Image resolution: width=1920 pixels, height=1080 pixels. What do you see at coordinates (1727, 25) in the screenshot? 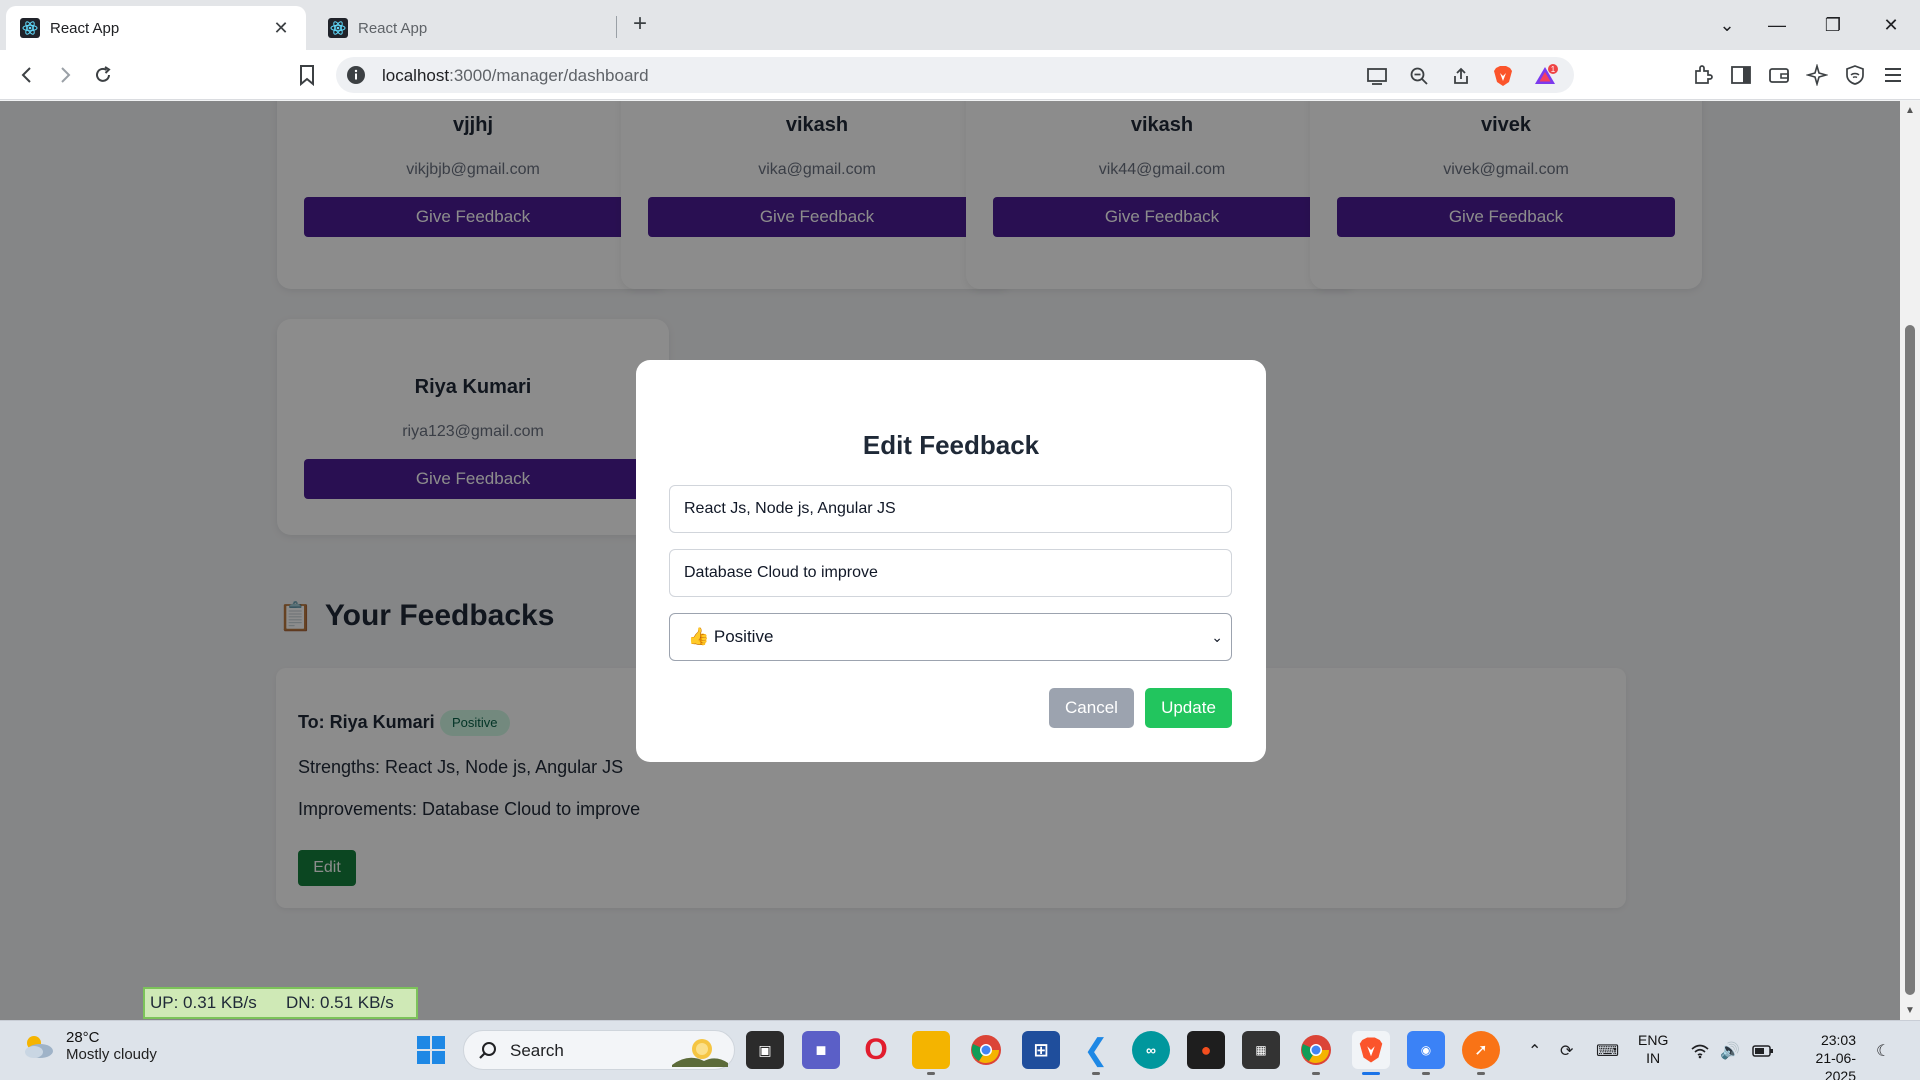
I see `tab-search-chevron-icon: ⌄` at bounding box center [1727, 25].